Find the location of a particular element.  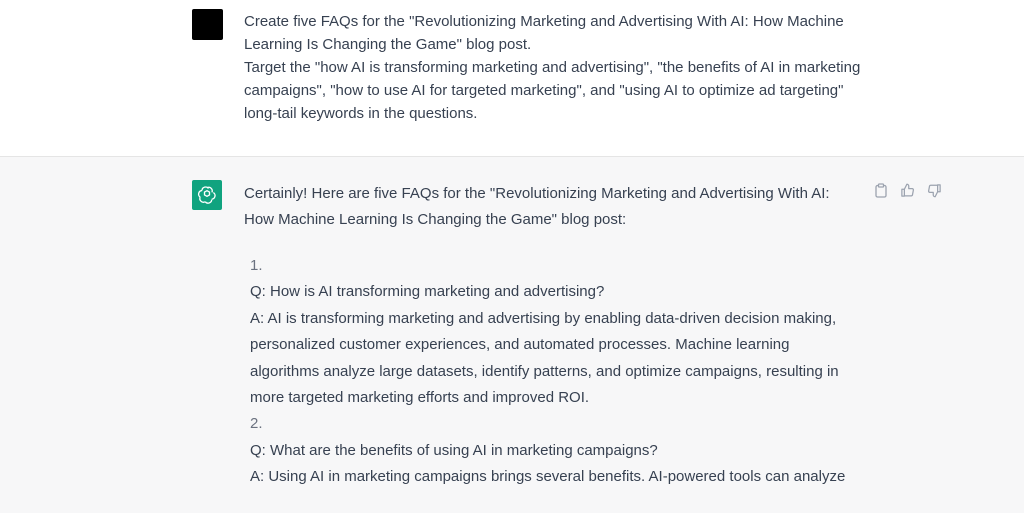

assistant-avatar is located at coordinates (207, 195).